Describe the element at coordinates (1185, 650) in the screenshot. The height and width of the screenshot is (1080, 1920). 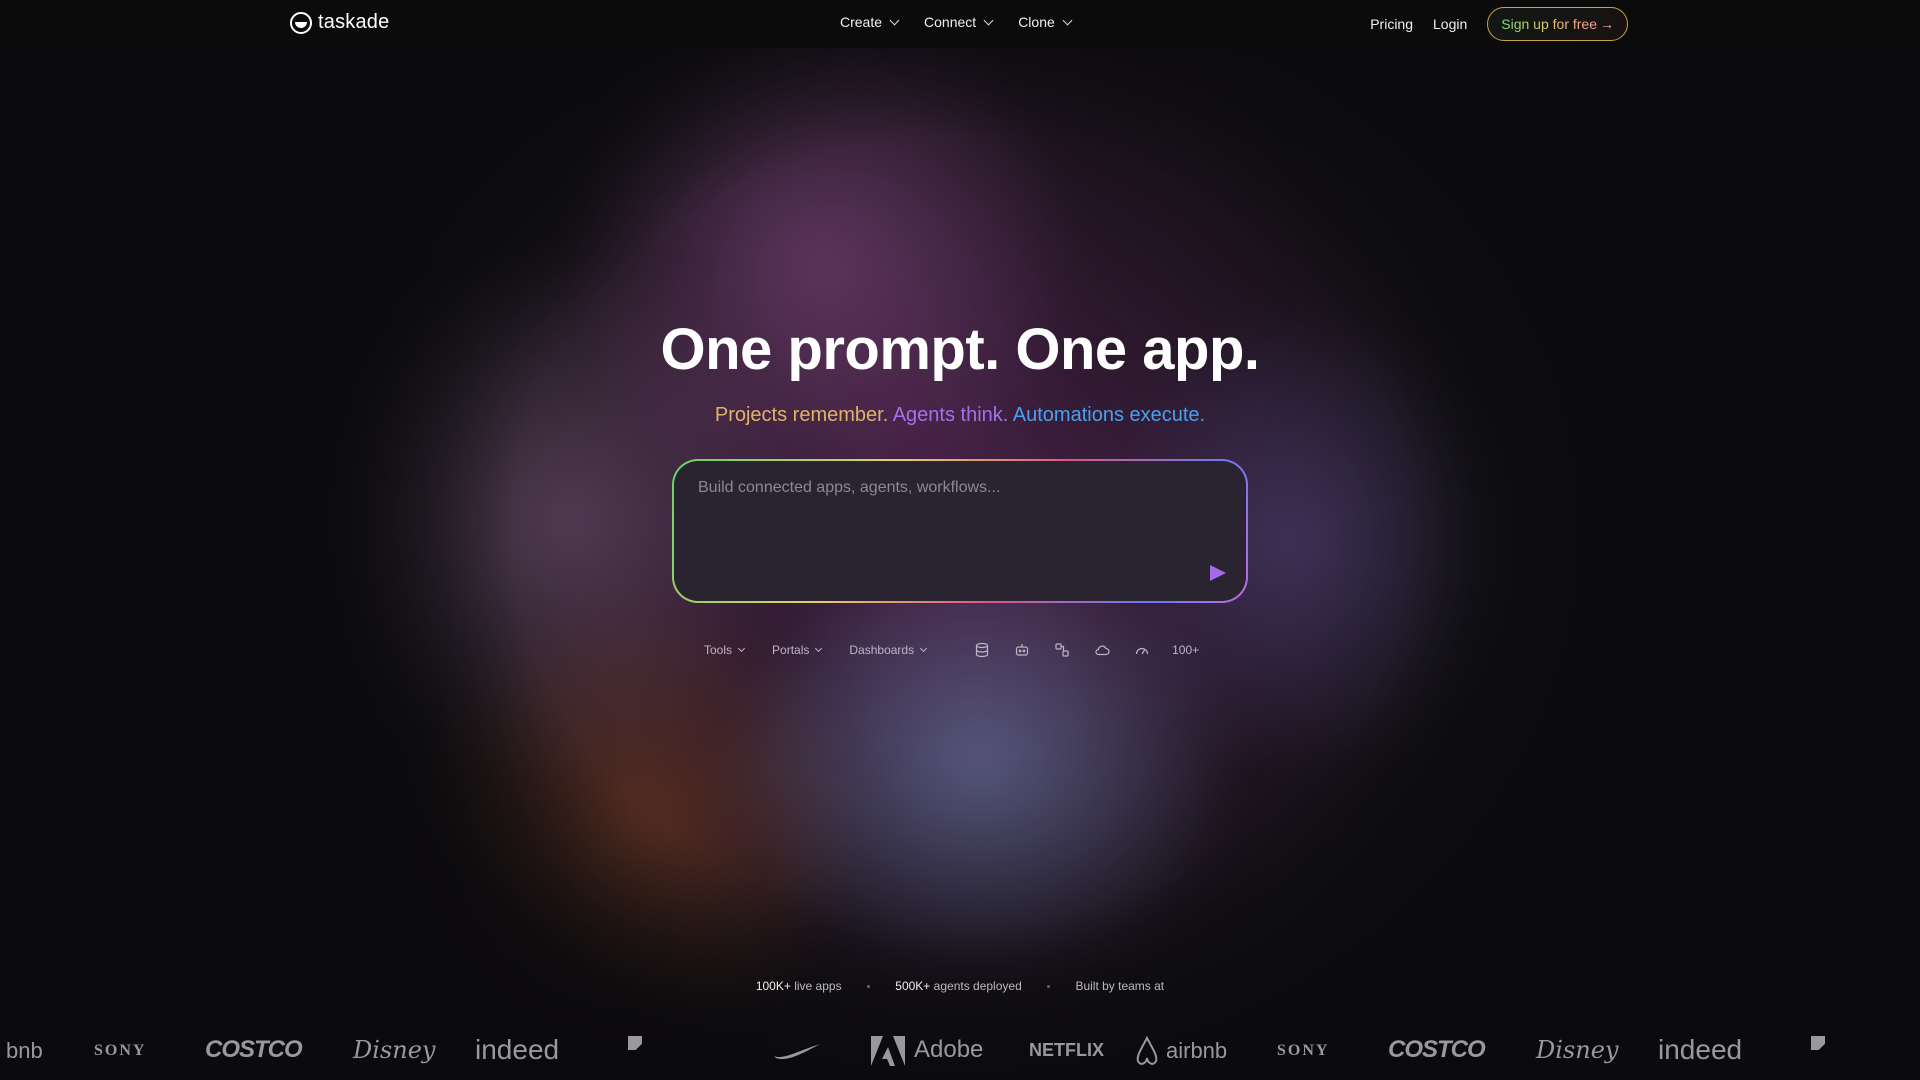
I see `more-integrations: 100+` at that location.